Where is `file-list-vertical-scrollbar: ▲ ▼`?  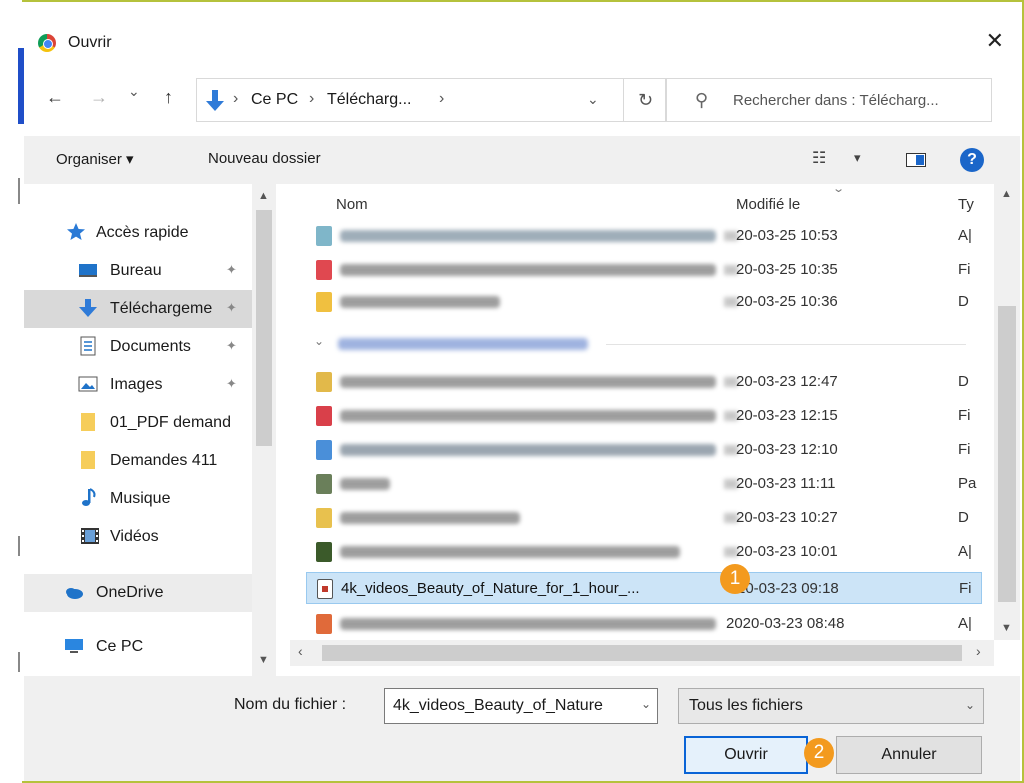
file-list-vertical-scrollbar: ▲ ▼ is located at coordinates (1007, 412).